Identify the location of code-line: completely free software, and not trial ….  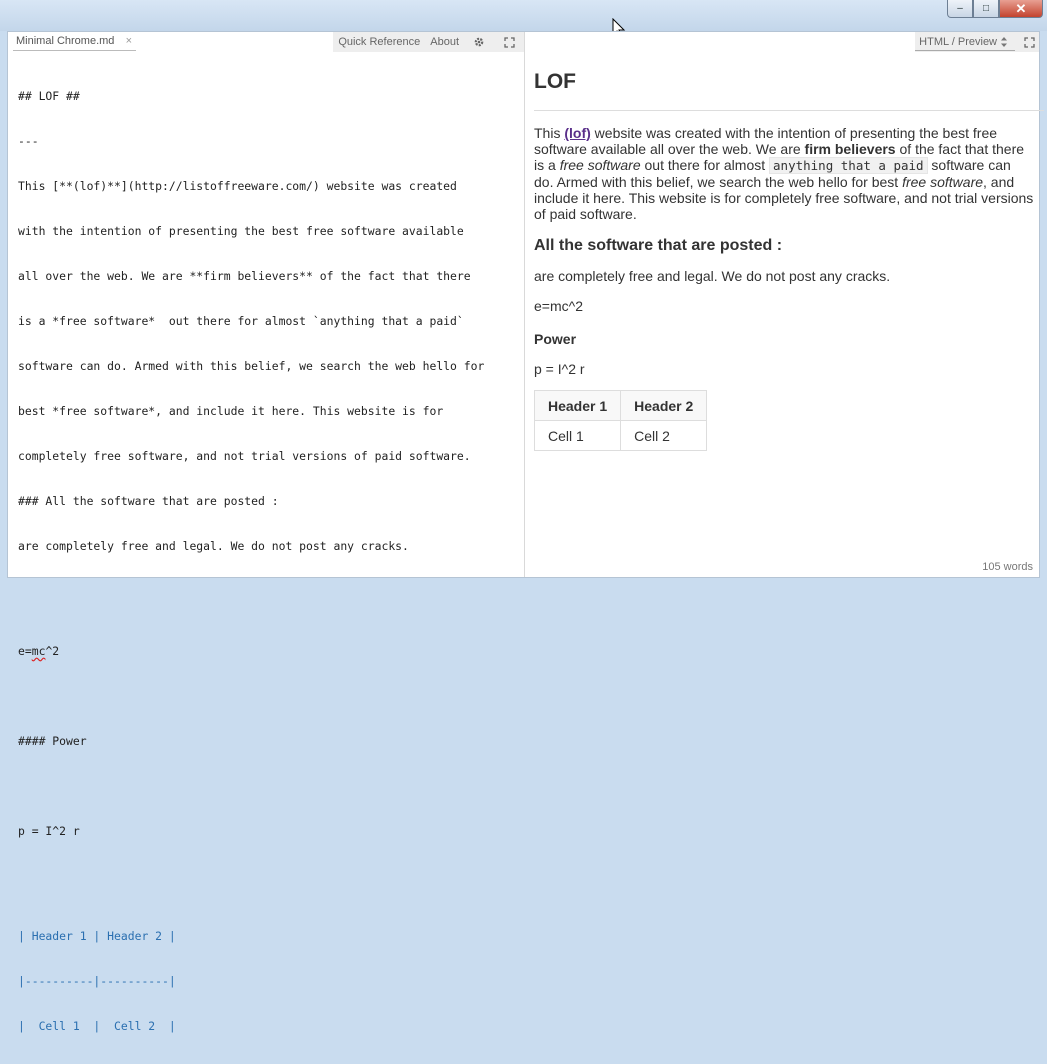
(244, 456).